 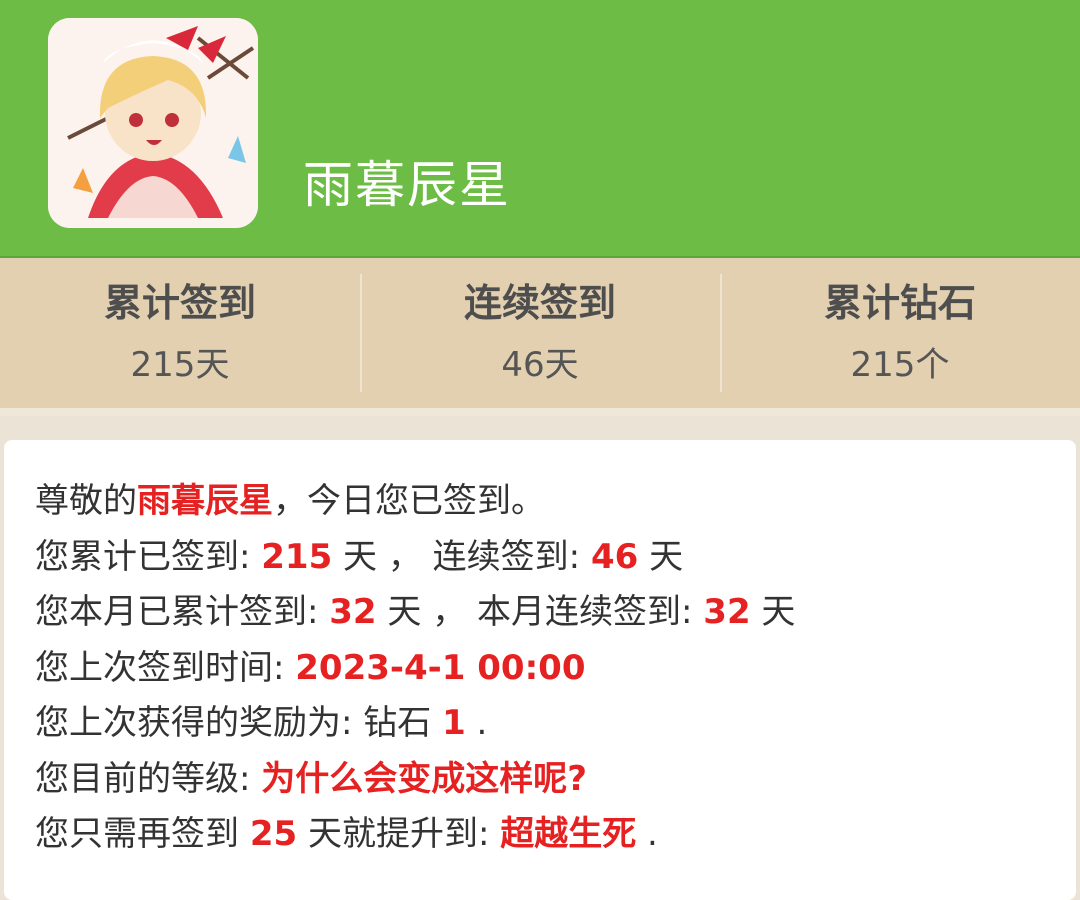 I want to click on last-checkin-label: 您上次签到时间:, so click(x=165, y=667).